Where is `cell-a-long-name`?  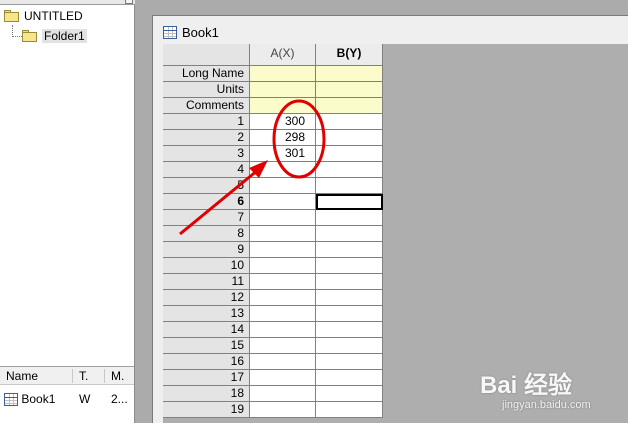 cell-a-long-name is located at coordinates (283, 74).